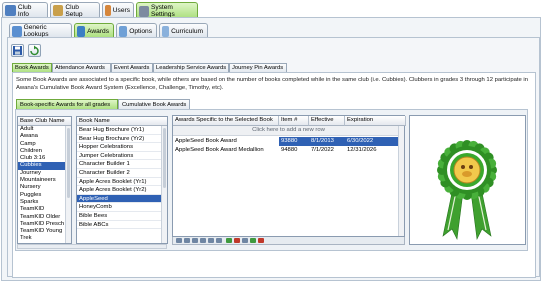 This screenshot has width=542, height=283. I want to click on list-item: Club 3:16, so click(44, 158).